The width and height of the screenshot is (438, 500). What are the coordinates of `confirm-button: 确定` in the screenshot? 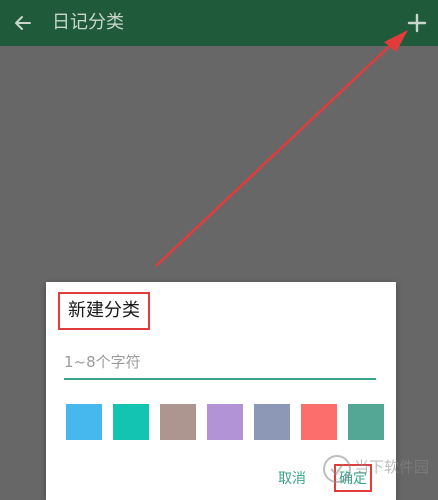 It's located at (353, 478).